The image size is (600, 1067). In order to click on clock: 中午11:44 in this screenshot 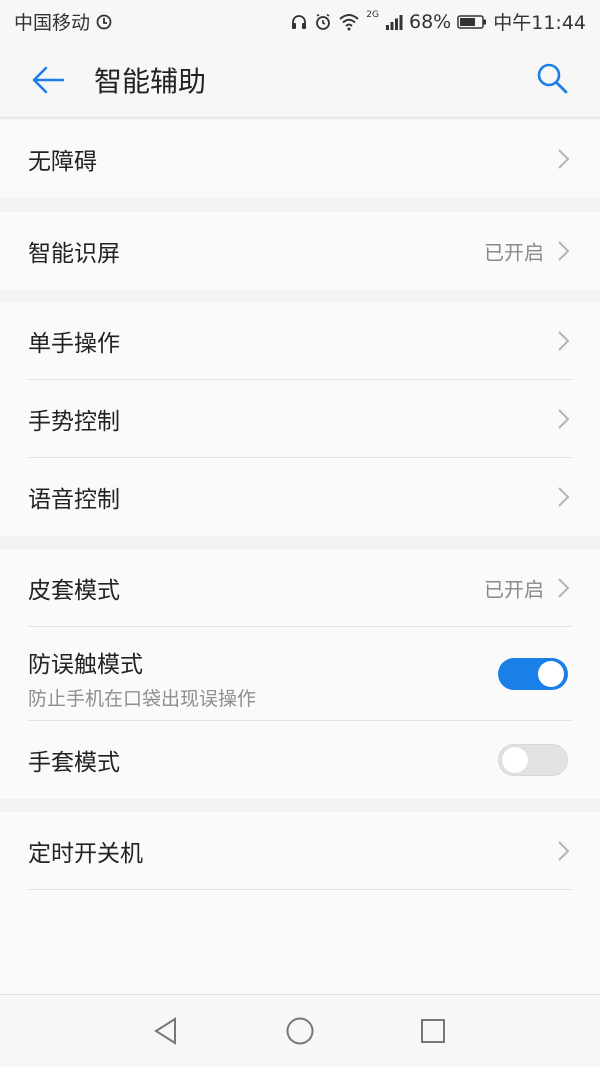, I will do `click(539, 23)`.